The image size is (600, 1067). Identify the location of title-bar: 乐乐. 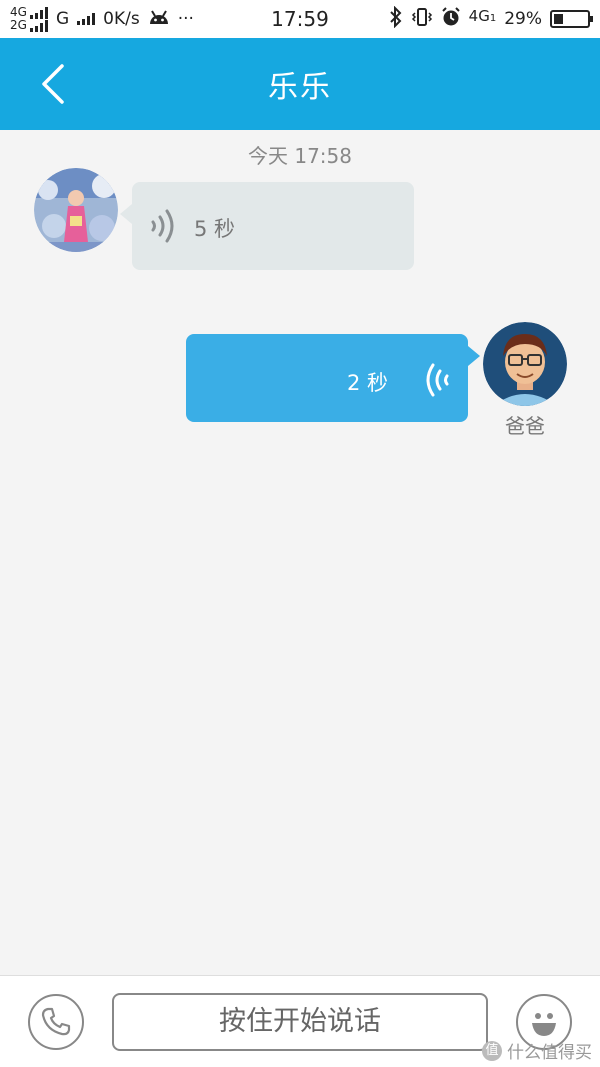
(300, 84).